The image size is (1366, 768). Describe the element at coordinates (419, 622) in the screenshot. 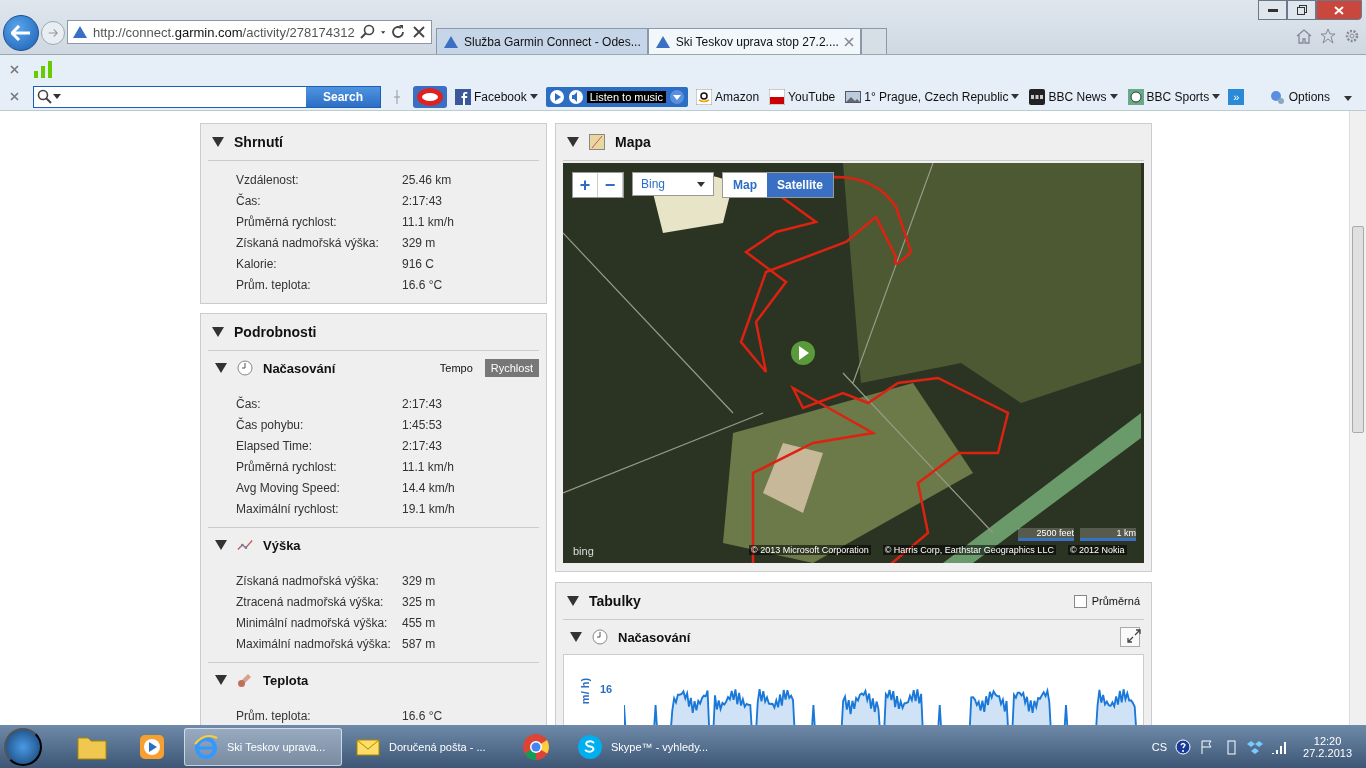

I see `stat-value: 455 m` at that location.